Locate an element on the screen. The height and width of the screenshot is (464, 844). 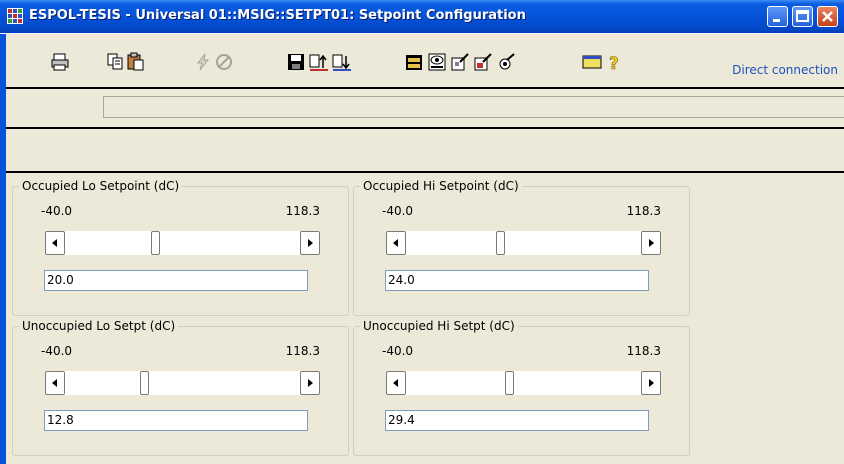
eye-icon is located at coordinates (437, 62).